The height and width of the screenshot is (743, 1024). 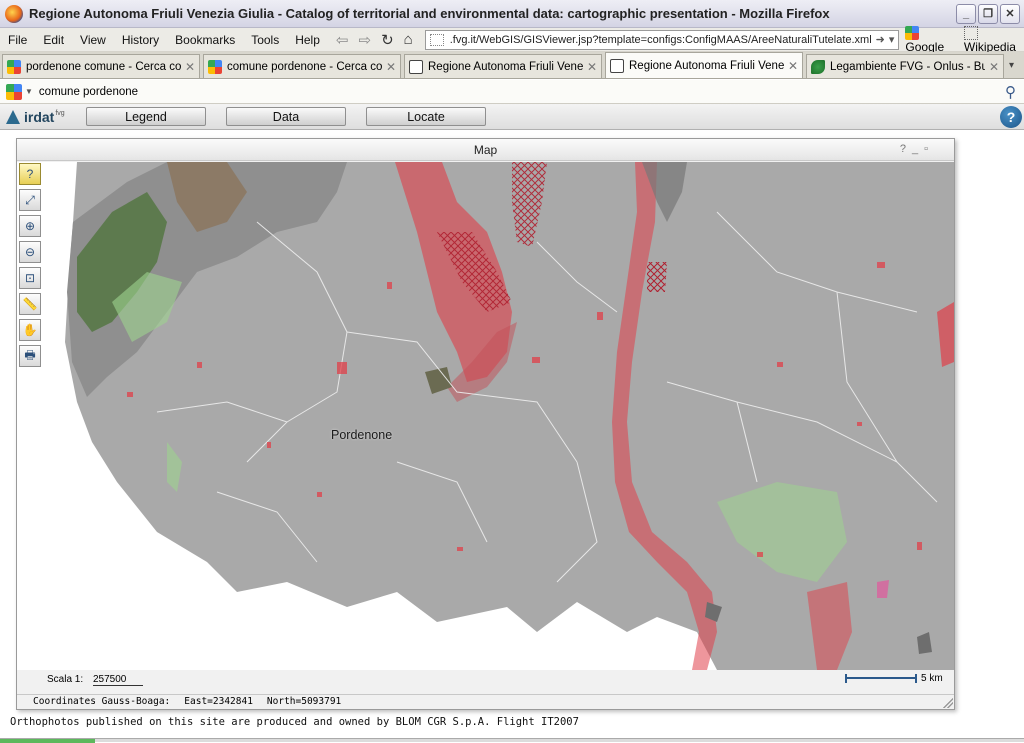 What do you see at coordinates (892, 39) in the screenshot?
I see `url-dropdown-icon: ▾` at bounding box center [892, 39].